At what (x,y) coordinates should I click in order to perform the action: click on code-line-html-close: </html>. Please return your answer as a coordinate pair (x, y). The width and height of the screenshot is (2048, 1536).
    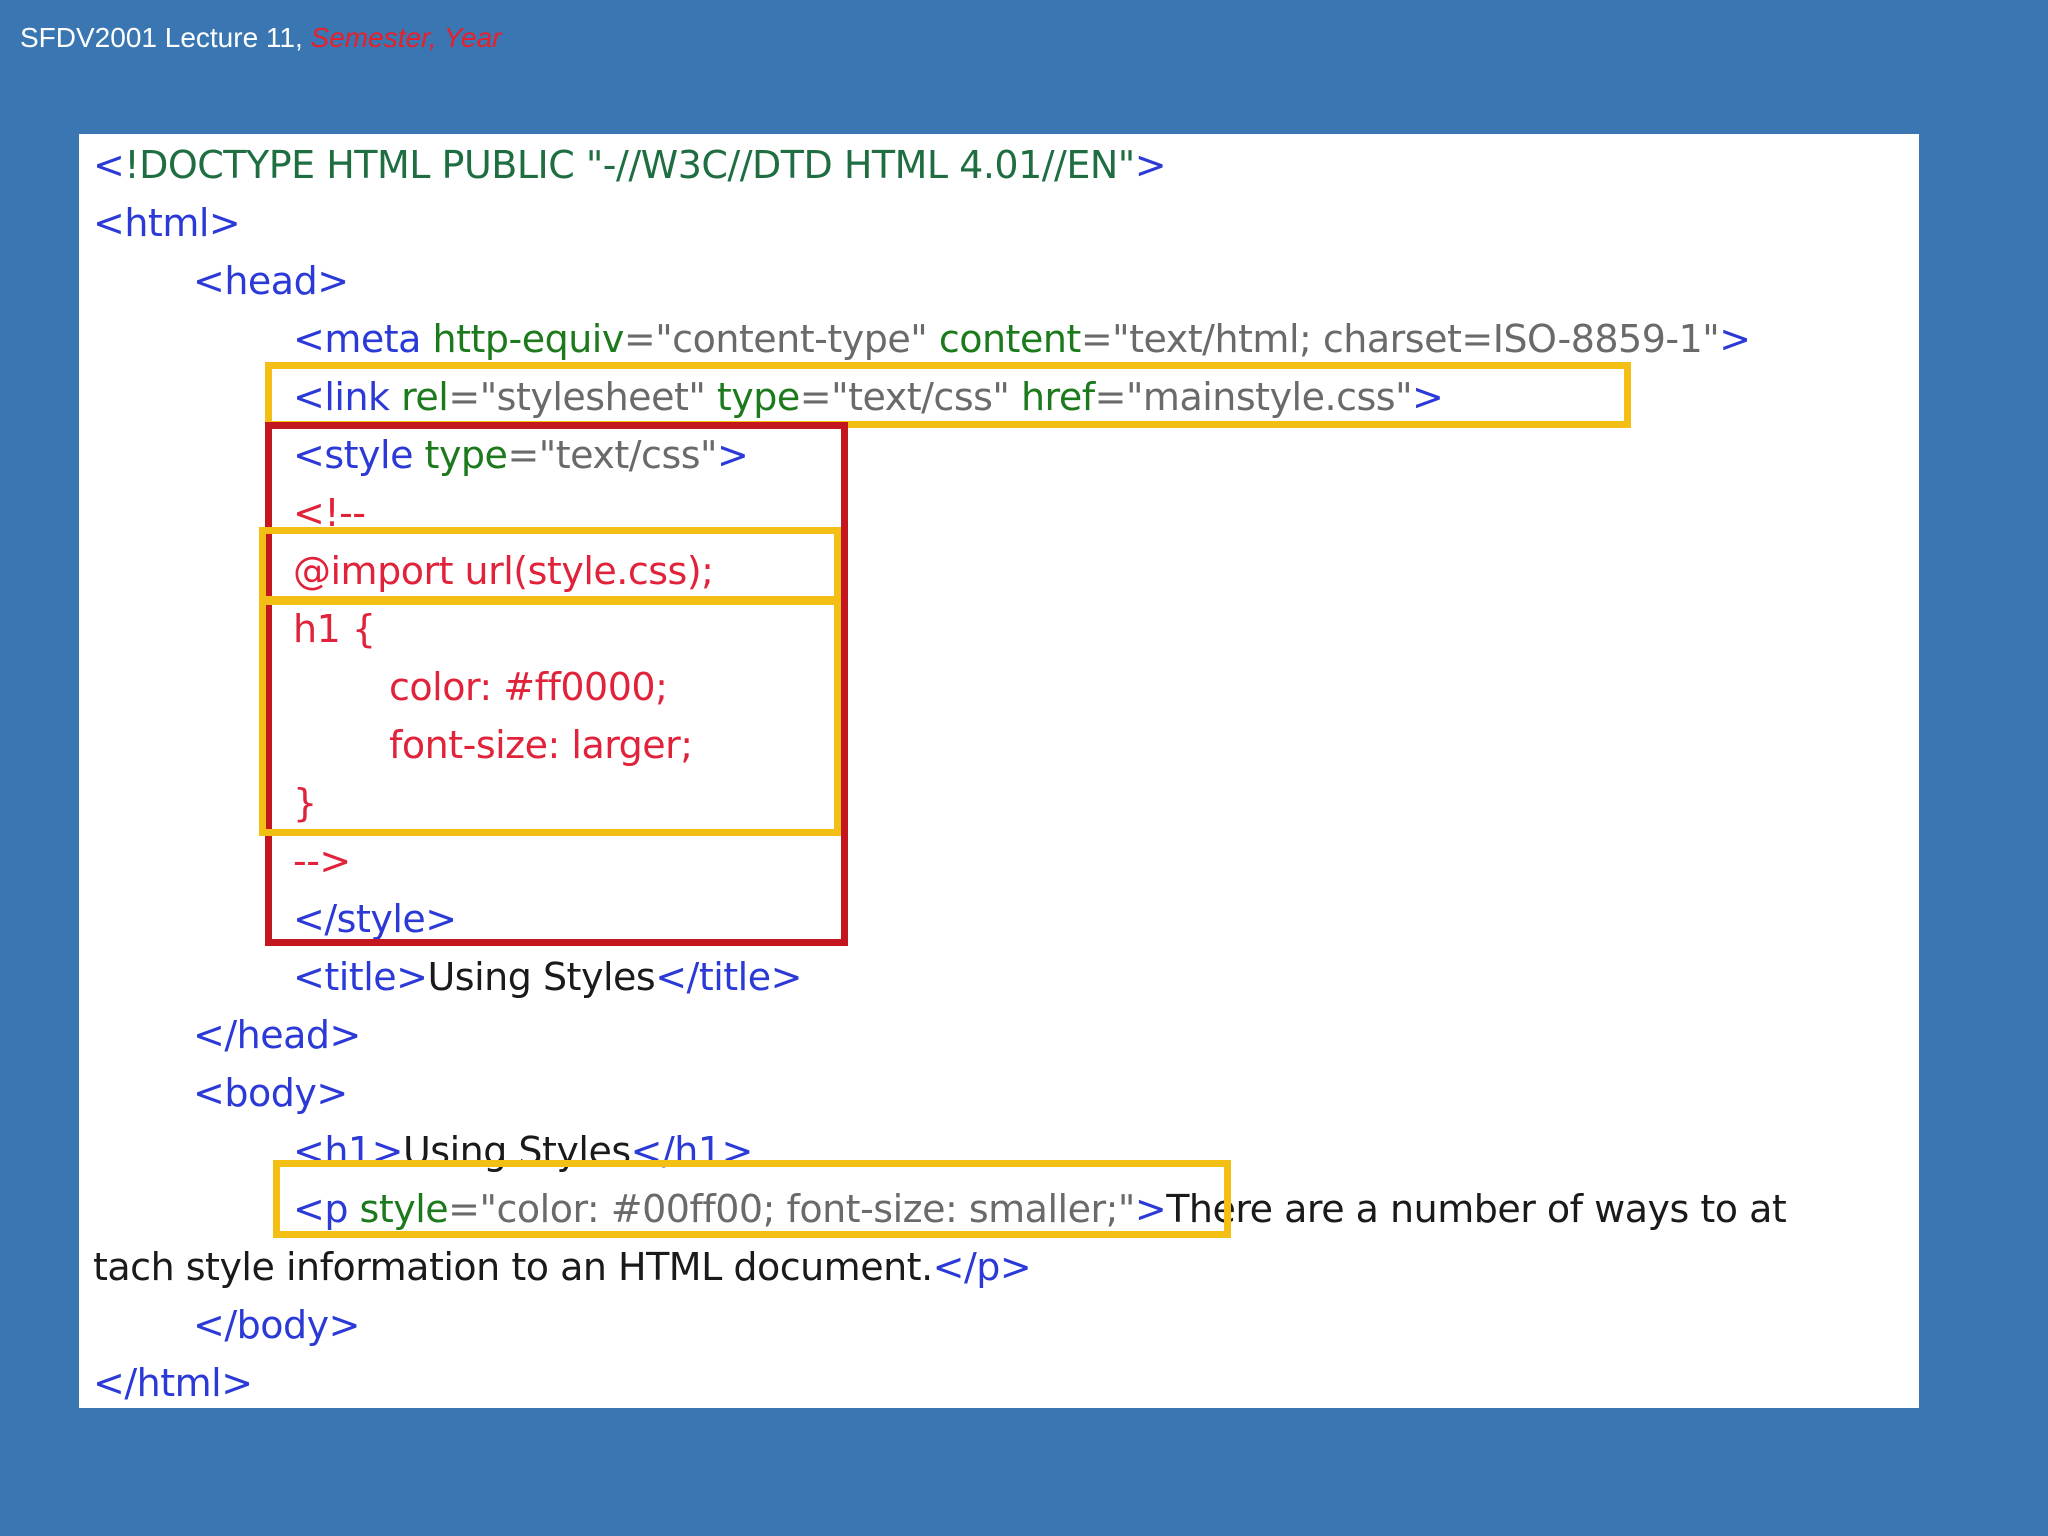
    Looking at the image, I should click on (173, 1383).